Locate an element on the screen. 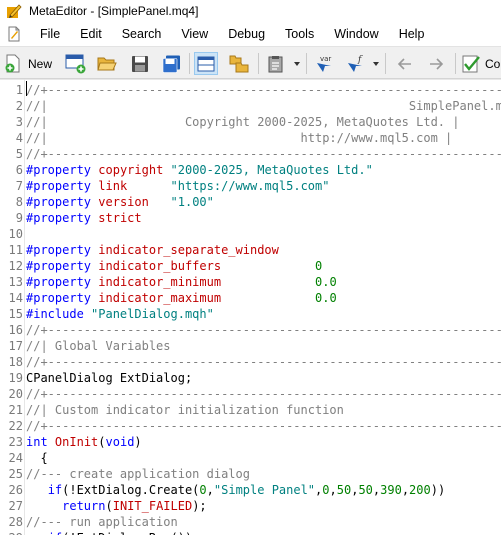 The image size is (501, 535). forward-button is located at coordinates (436, 63).